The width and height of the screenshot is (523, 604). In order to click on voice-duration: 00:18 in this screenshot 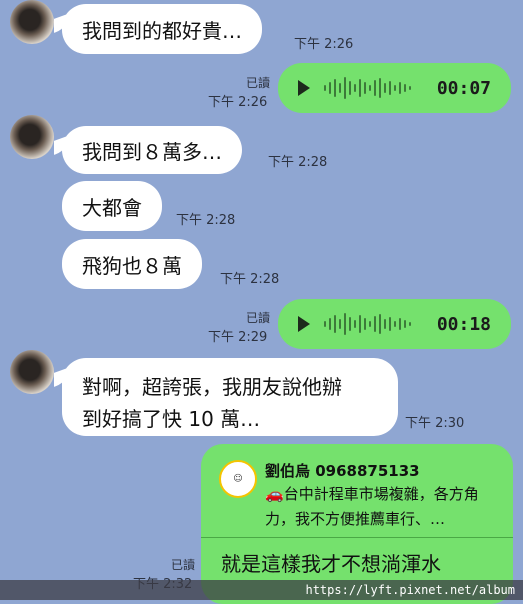, I will do `click(463, 324)`.